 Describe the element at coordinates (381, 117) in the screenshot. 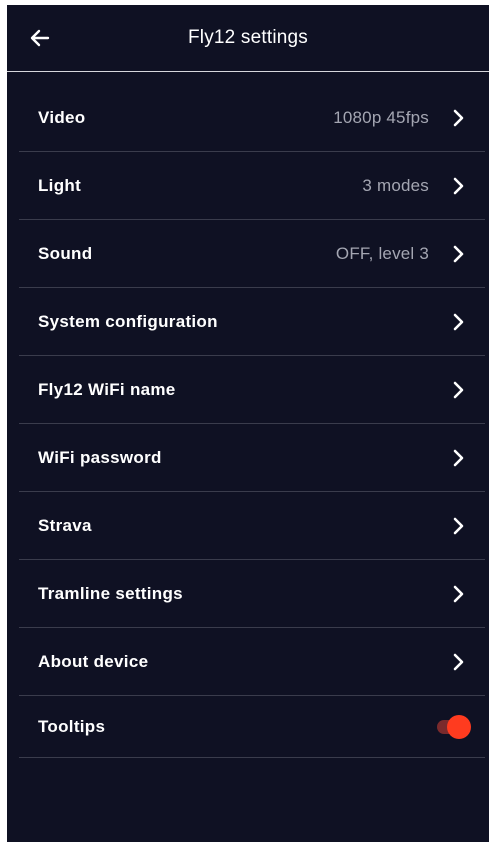

I see `row-value: 1080p 45fps` at that location.